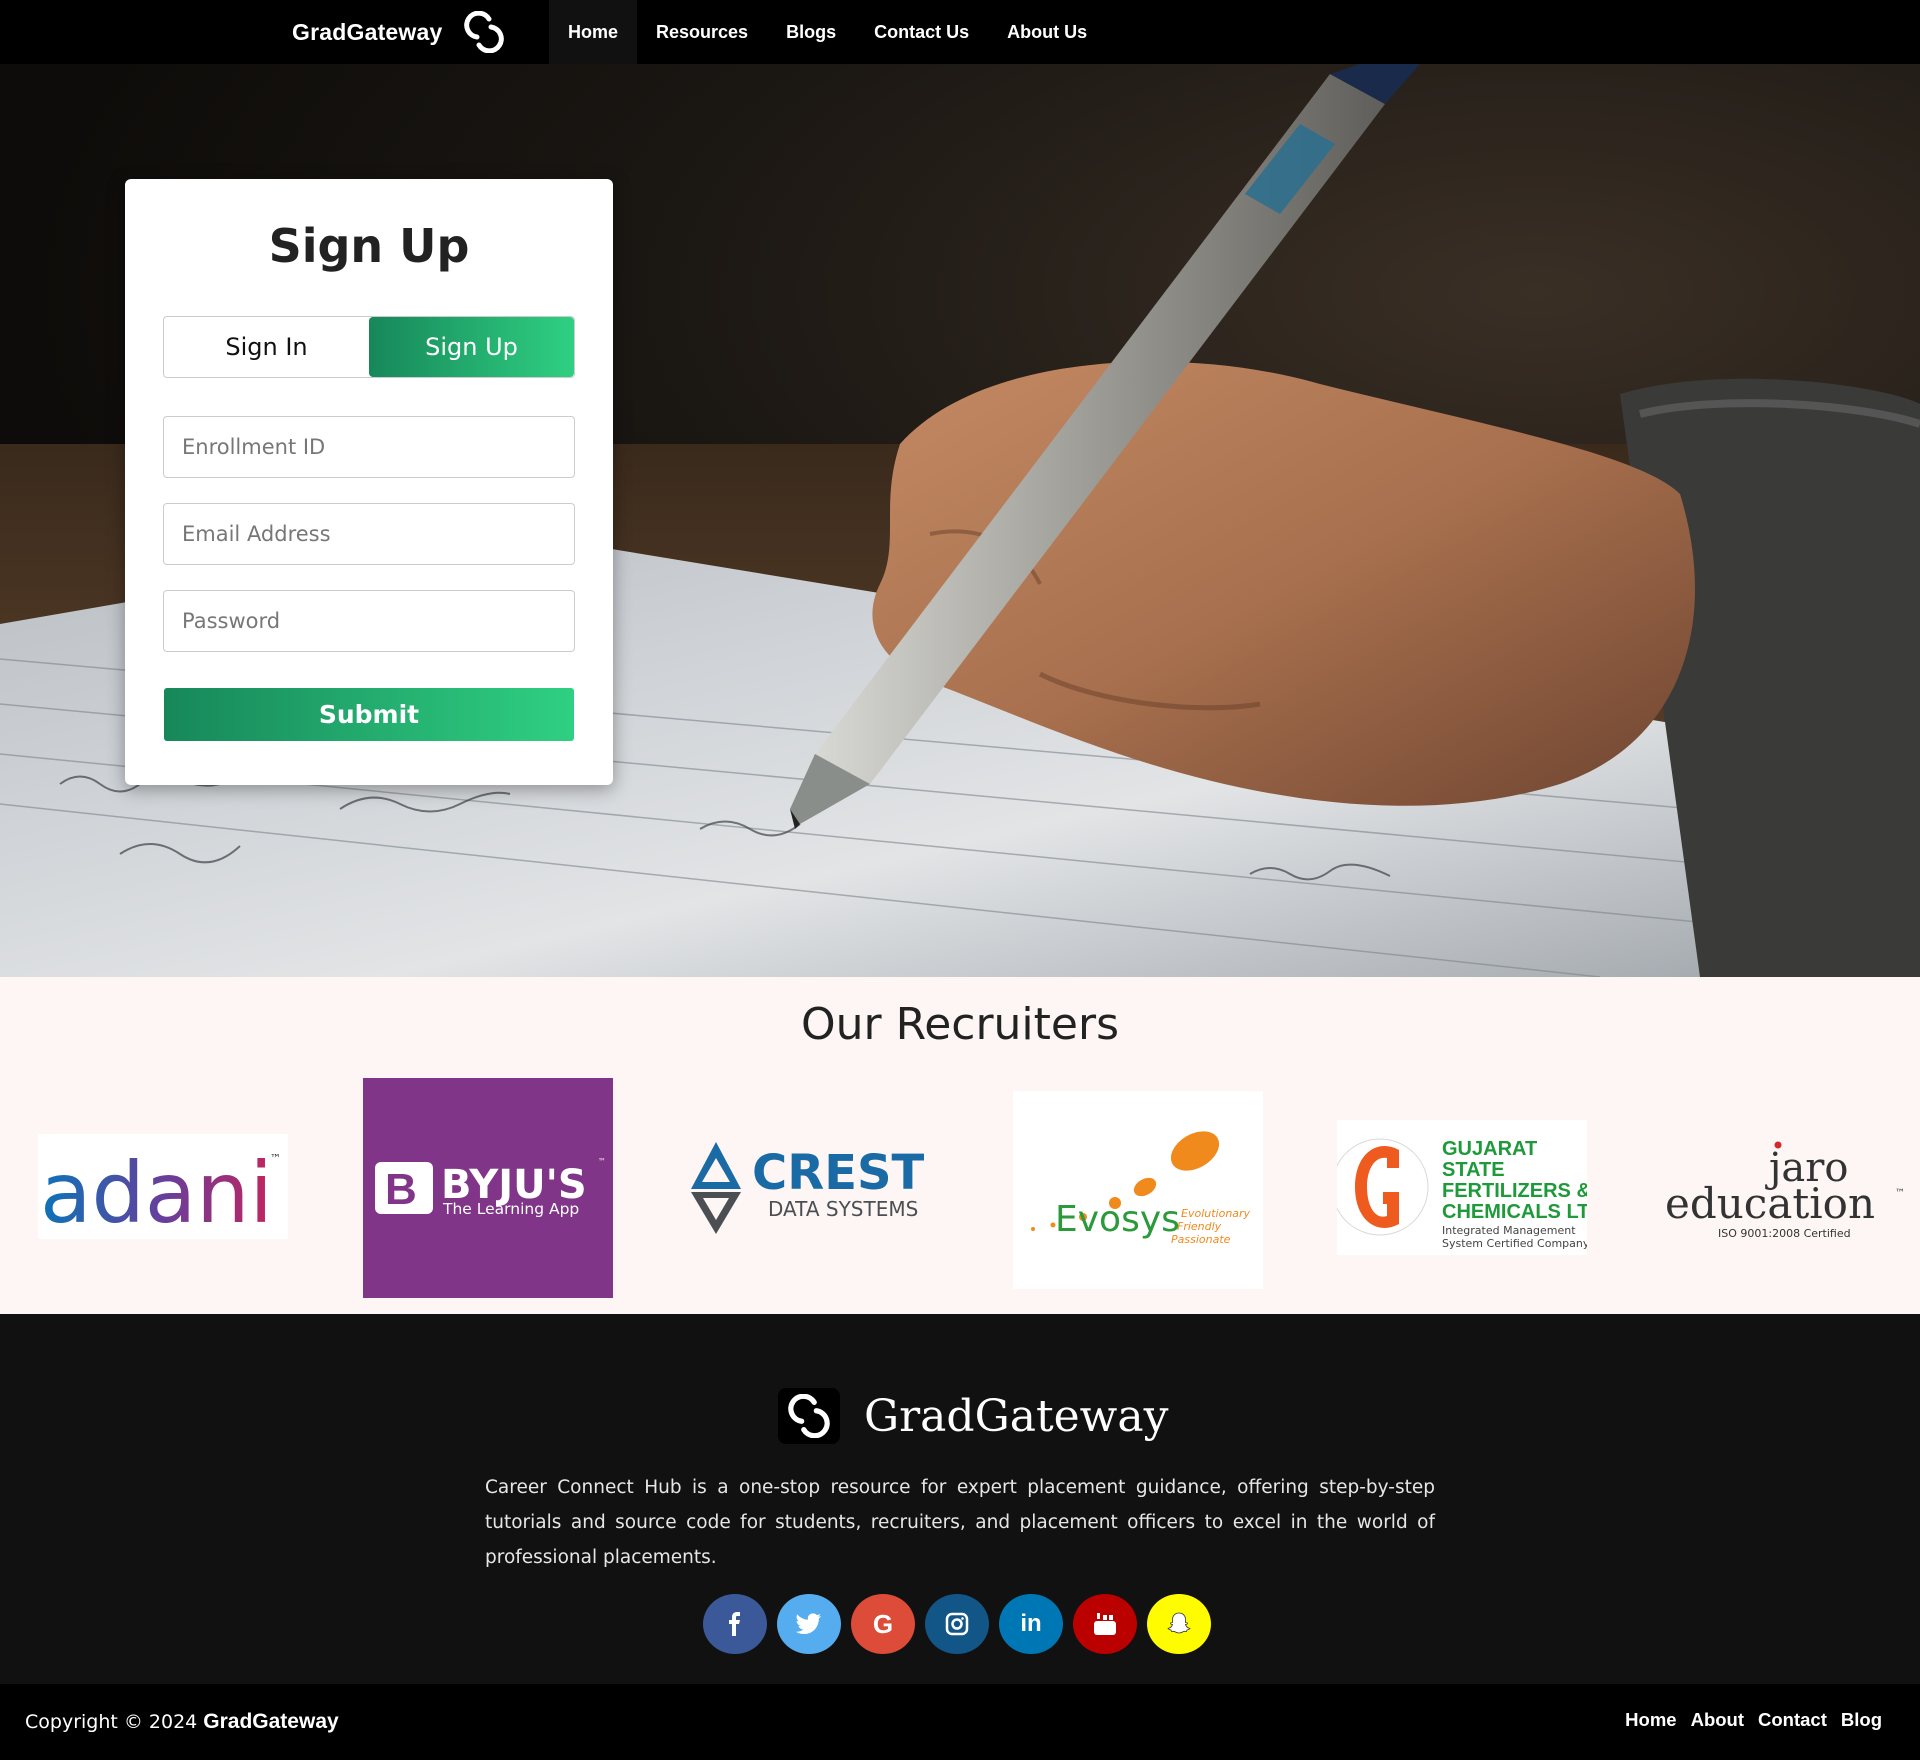  What do you see at coordinates (369, 447) in the screenshot?
I see `enrollment-id-input` at bounding box center [369, 447].